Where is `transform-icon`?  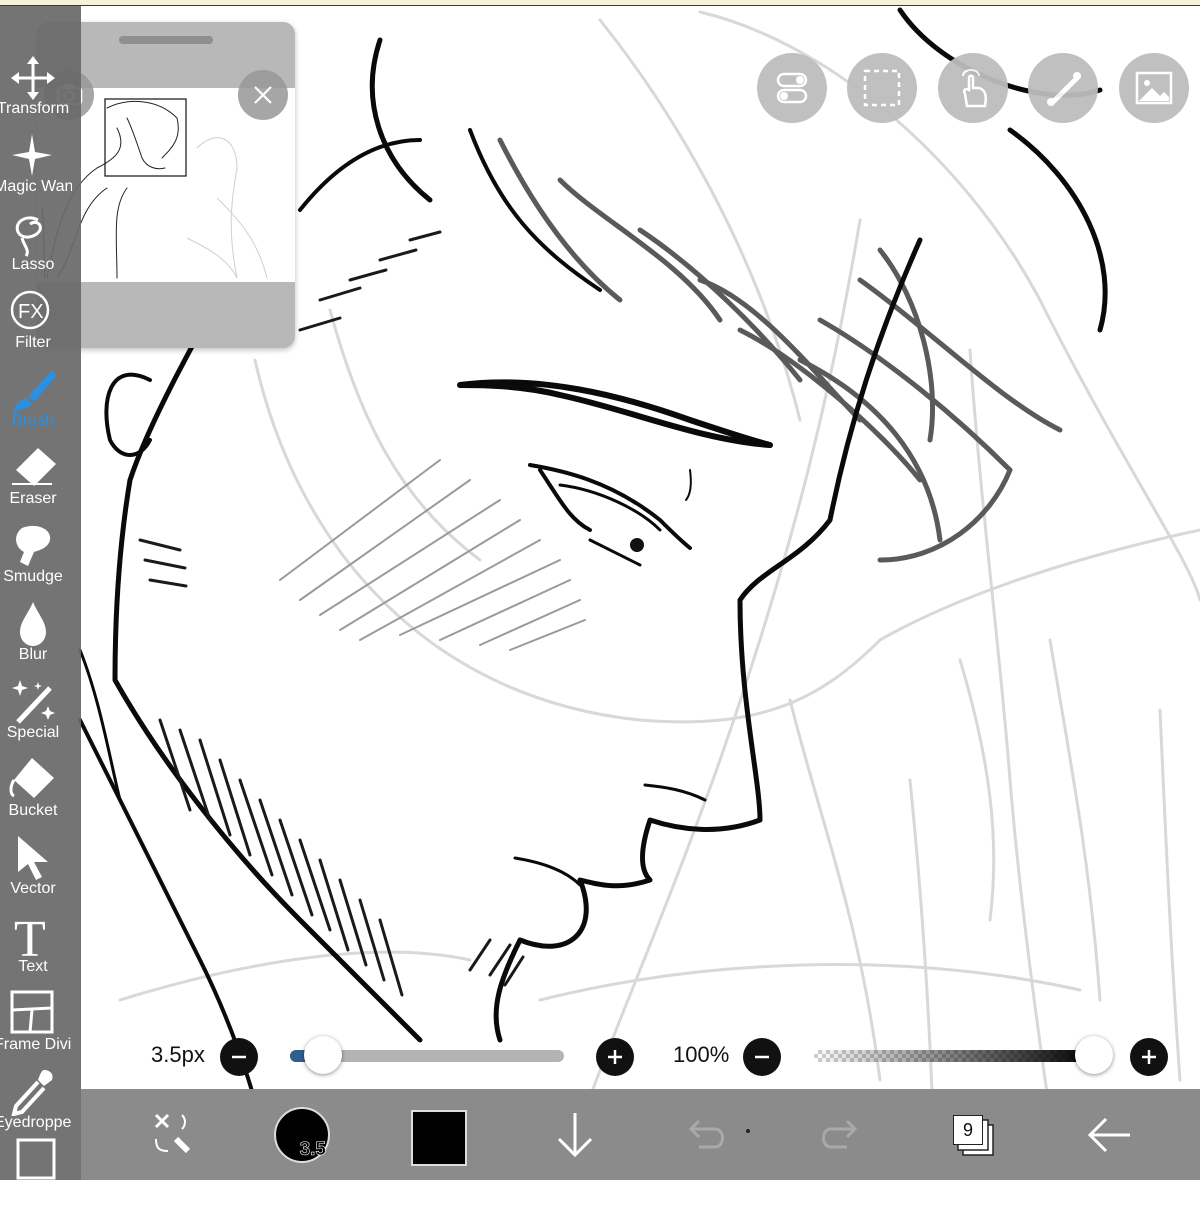 transform-icon is located at coordinates (33, 78).